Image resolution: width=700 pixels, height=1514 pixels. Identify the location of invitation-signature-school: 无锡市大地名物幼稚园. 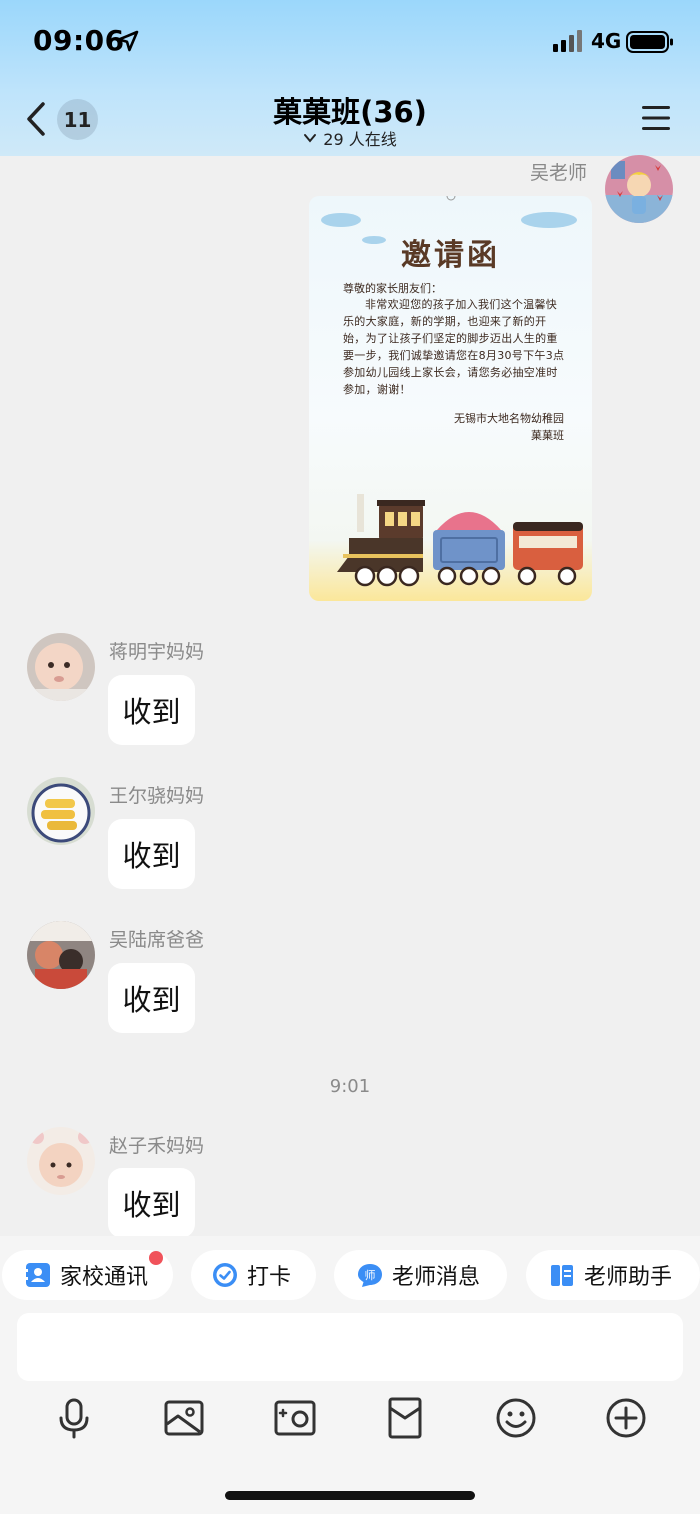
(509, 418).